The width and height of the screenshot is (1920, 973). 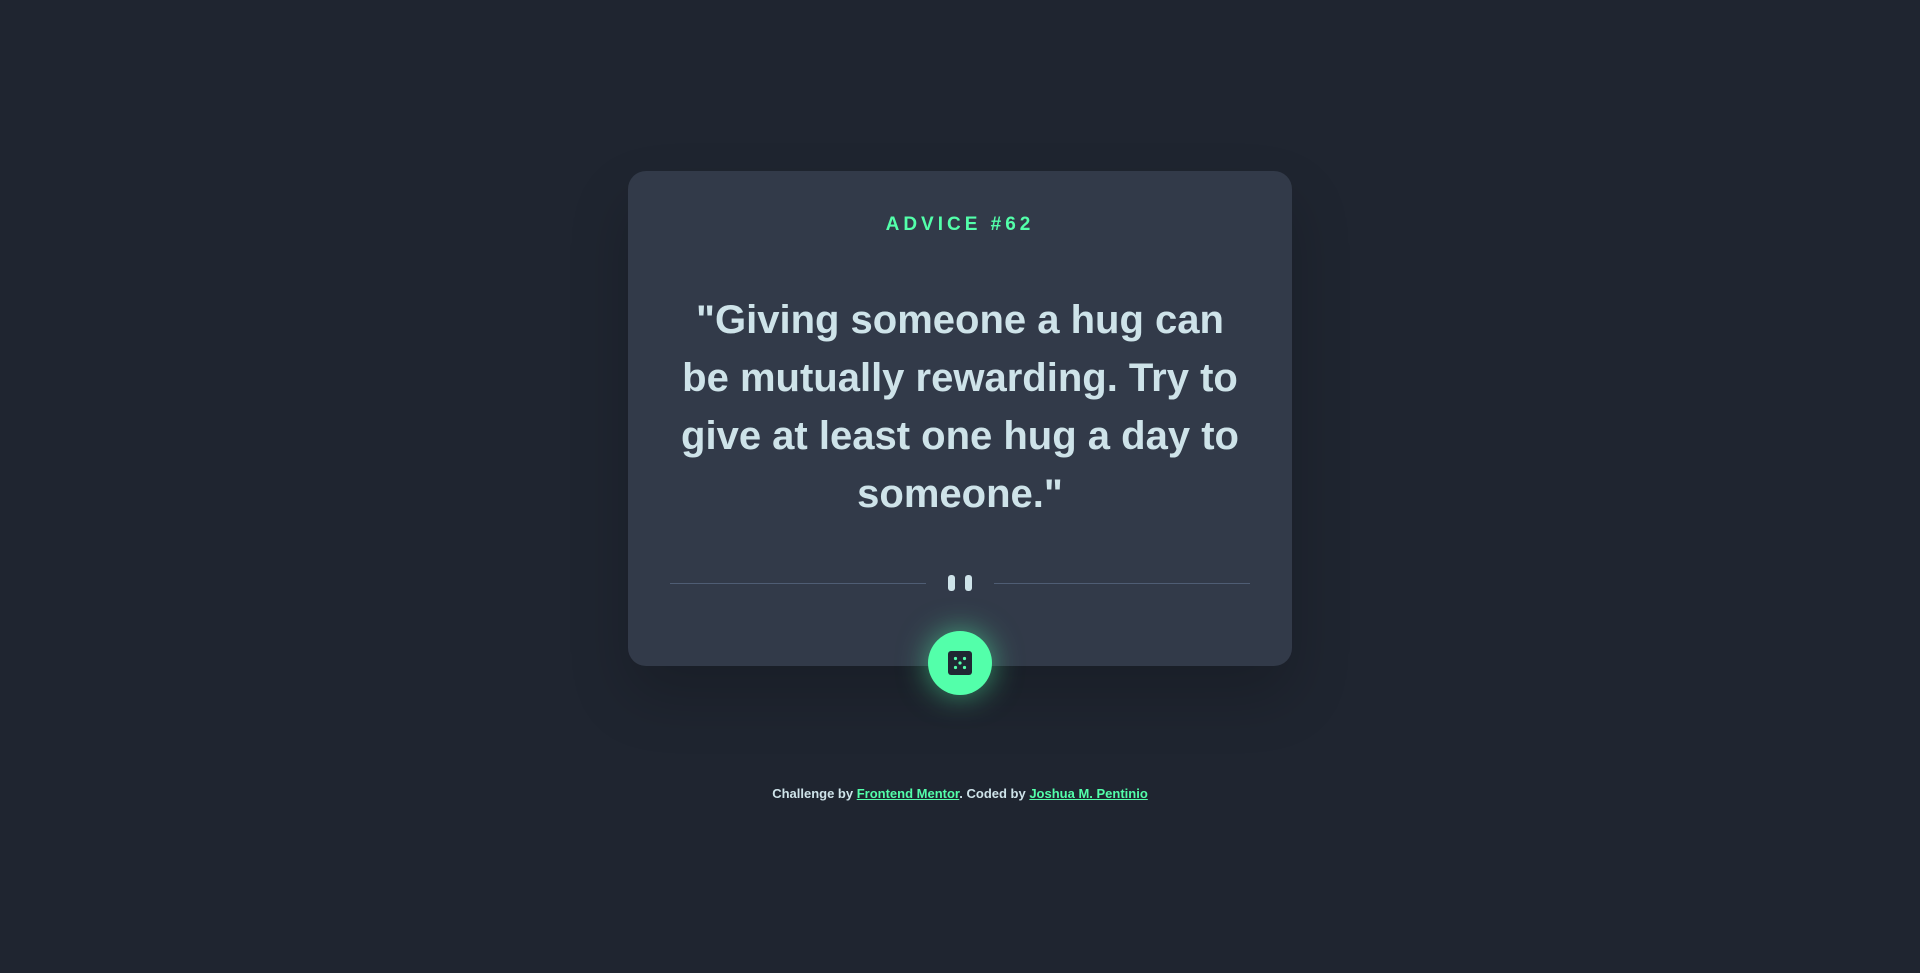 What do you see at coordinates (1122, 583) in the screenshot?
I see `divider-line-right` at bounding box center [1122, 583].